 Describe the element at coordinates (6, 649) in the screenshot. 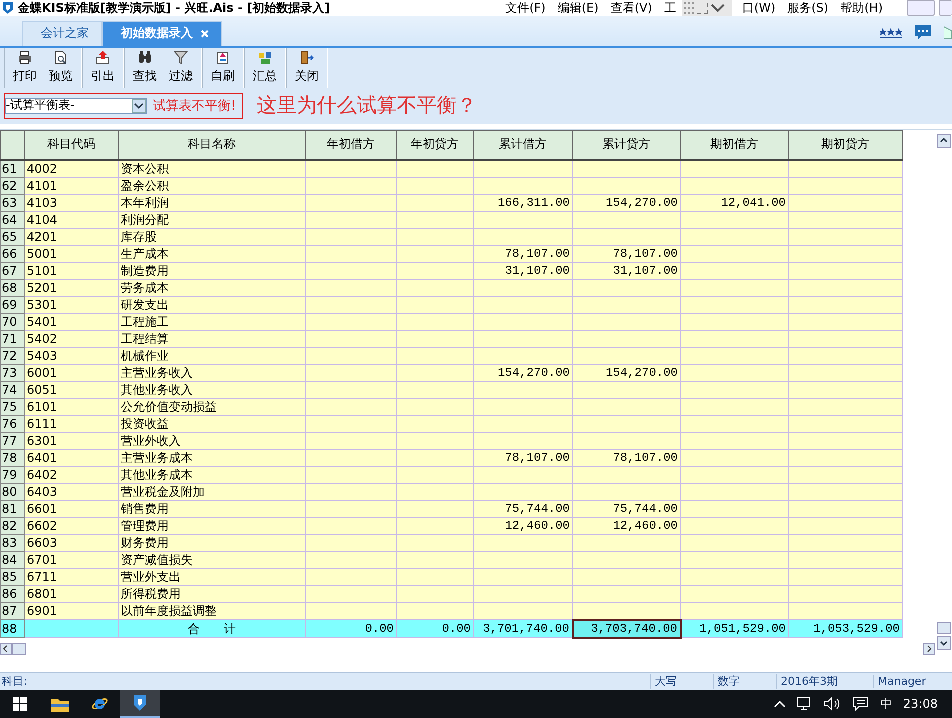

I see `scroll-left-icon` at that location.